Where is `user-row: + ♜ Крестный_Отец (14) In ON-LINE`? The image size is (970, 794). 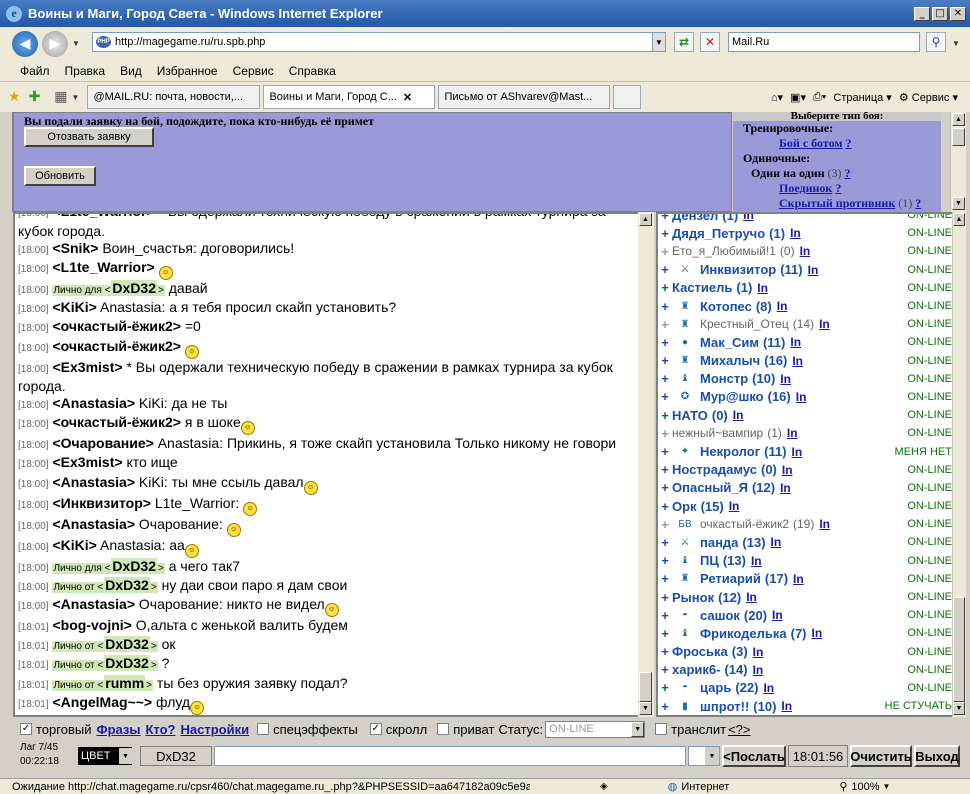 user-row: + ♜ Крестный_Отец (14) In ON-LINE is located at coordinates (805, 324).